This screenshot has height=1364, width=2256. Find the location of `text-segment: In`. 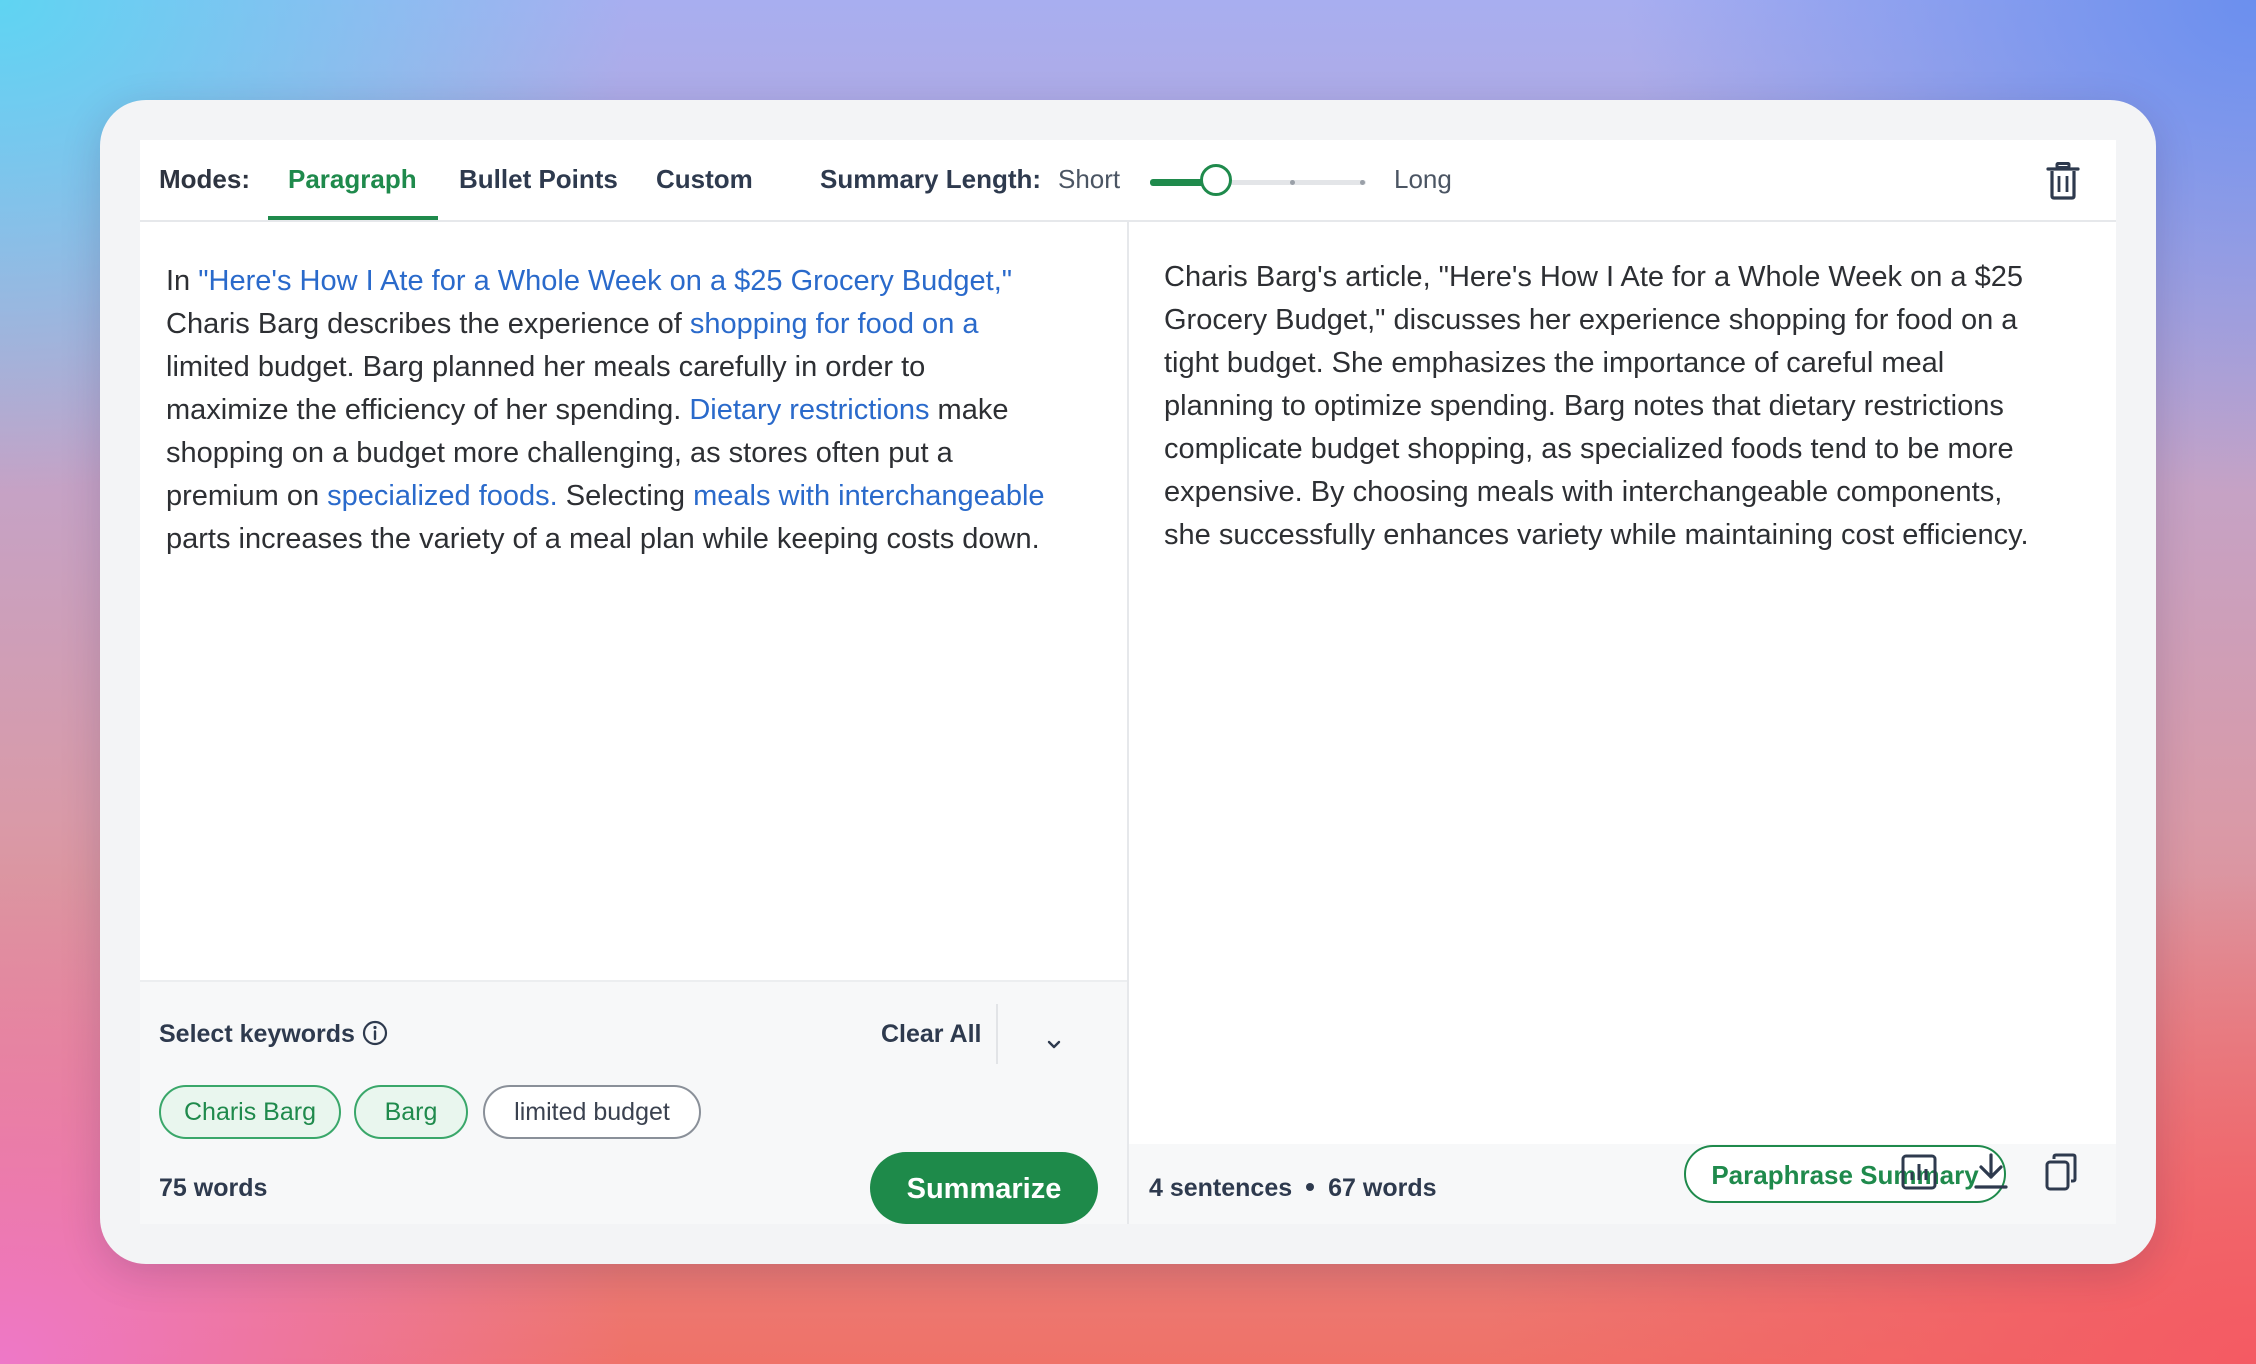

text-segment: In is located at coordinates (182, 281).